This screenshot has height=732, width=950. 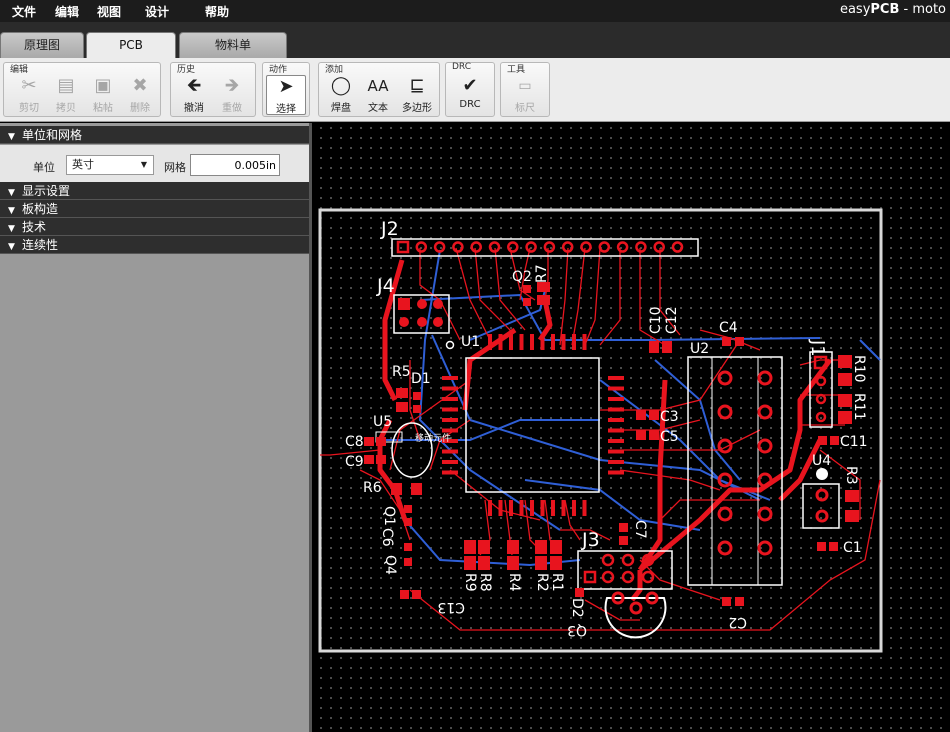 I want to click on menu-edit: 编辑, so click(x=67, y=11).